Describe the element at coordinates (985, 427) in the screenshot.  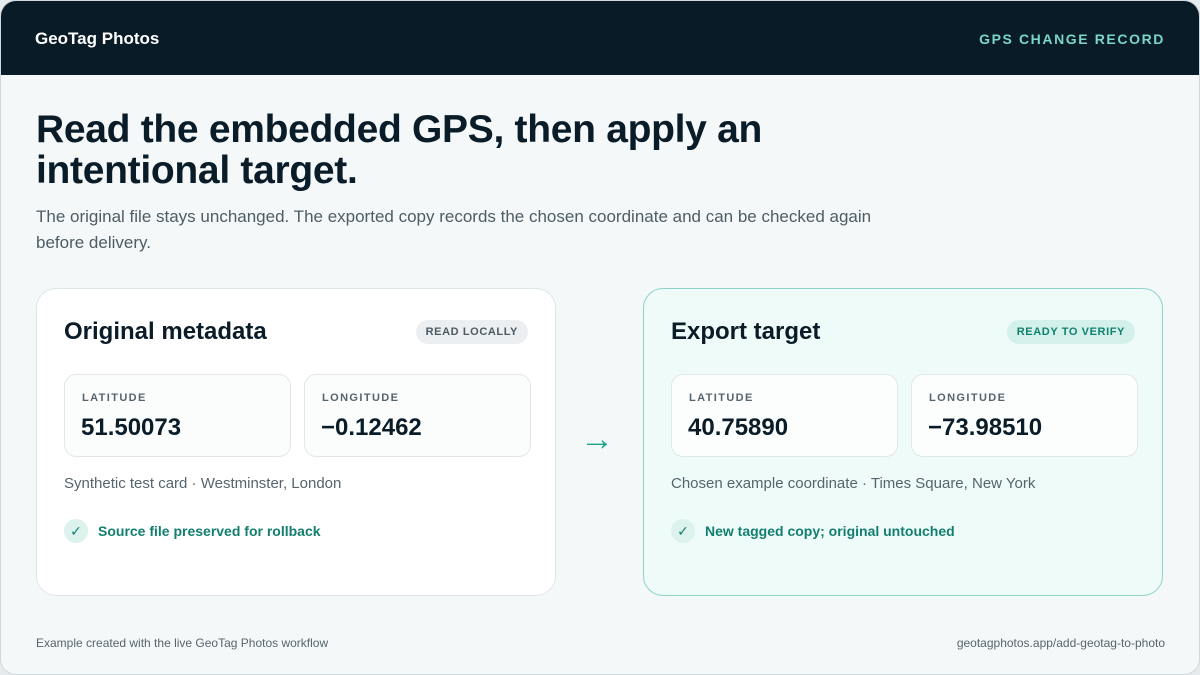
I see `target-longitude-value: −73.98510` at that location.